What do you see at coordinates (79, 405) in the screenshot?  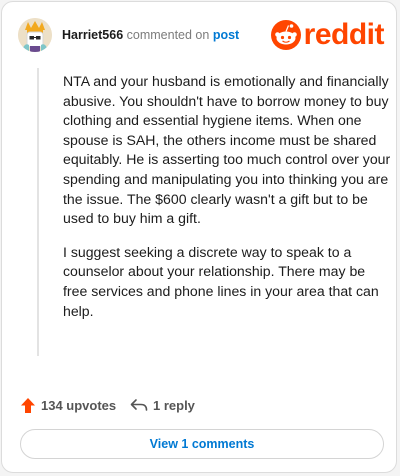 I see `upvote-count: 134 upvotes` at bounding box center [79, 405].